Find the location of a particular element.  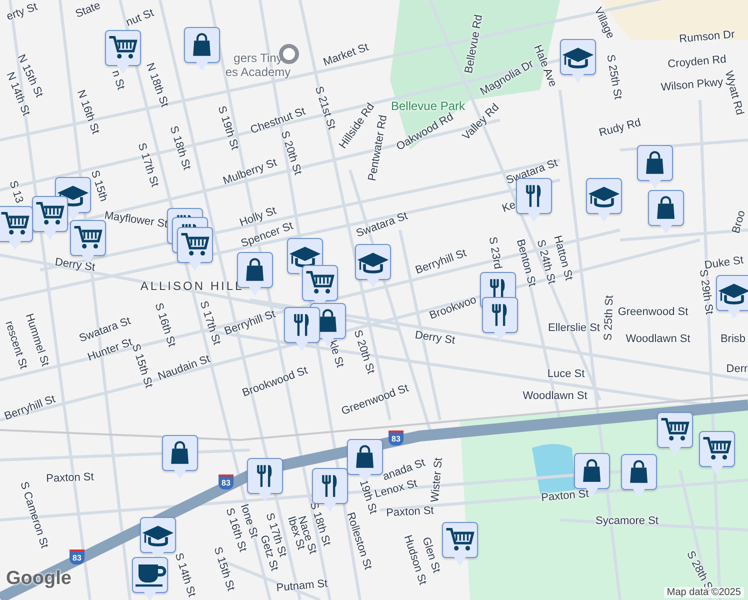

street-label: Croyden Rd is located at coordinates (697, 62).